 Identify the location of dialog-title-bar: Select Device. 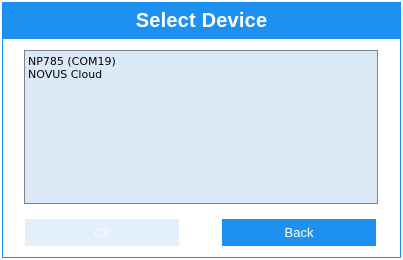
(201, 21).